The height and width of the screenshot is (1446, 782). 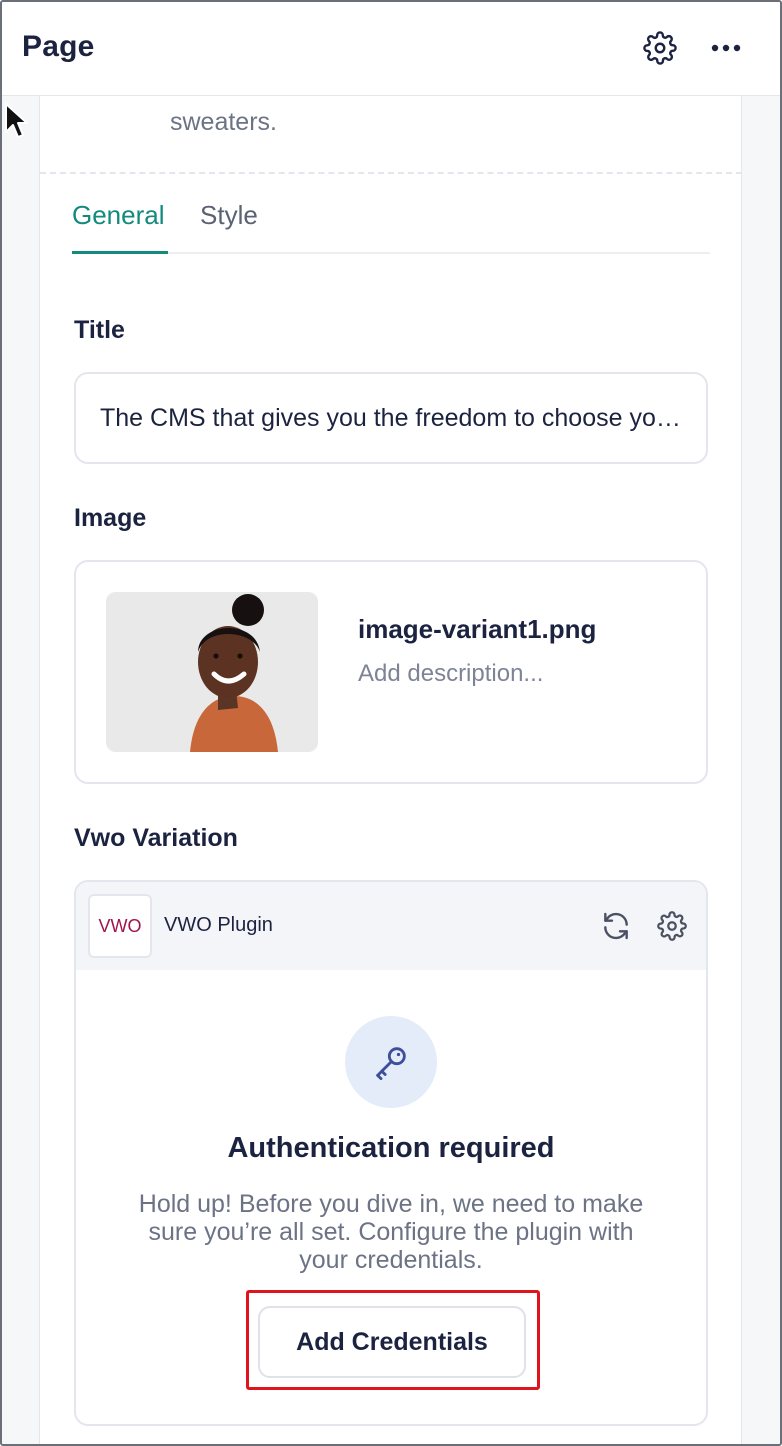 I want to click on refresh-icon, so click(x=616, y=926).